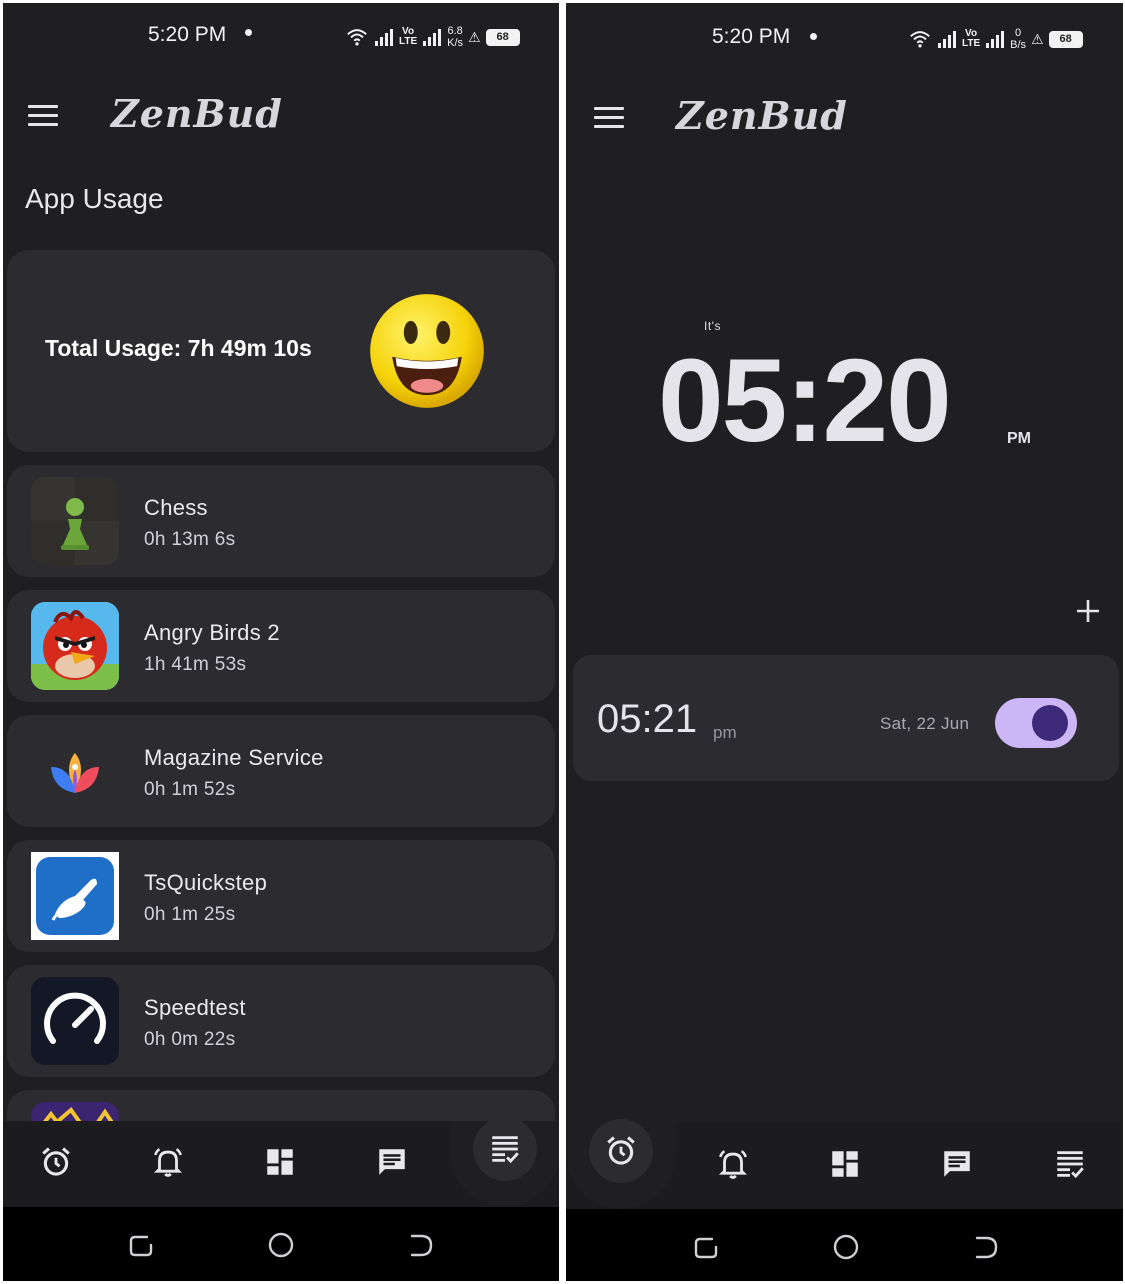 The height and width of the screenshot is (1284, 1125). What do you see at coordinates (712, 326) in the screenshot?
I see `clock-prefix: It's` at bounding box center [712, 326].